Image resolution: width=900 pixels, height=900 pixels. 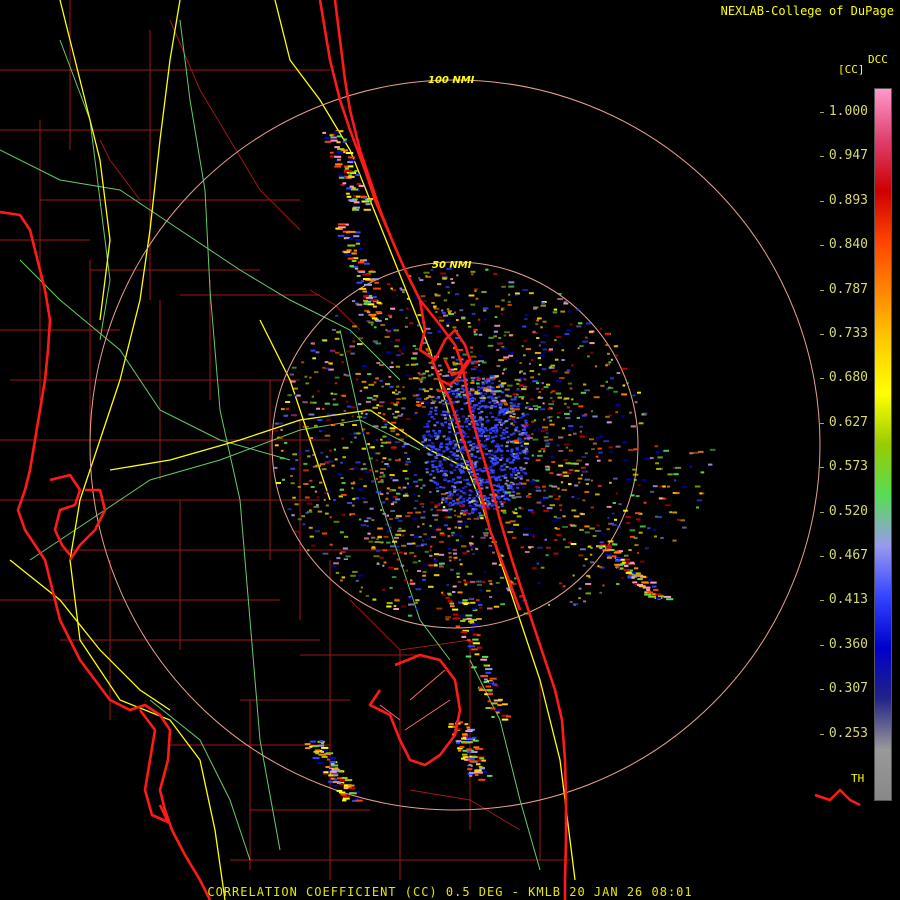 What do you see at coordinates (848, 333) in the screenshot?
I see `legend-tick-label: 0.733` at bounding box center [848, 333].